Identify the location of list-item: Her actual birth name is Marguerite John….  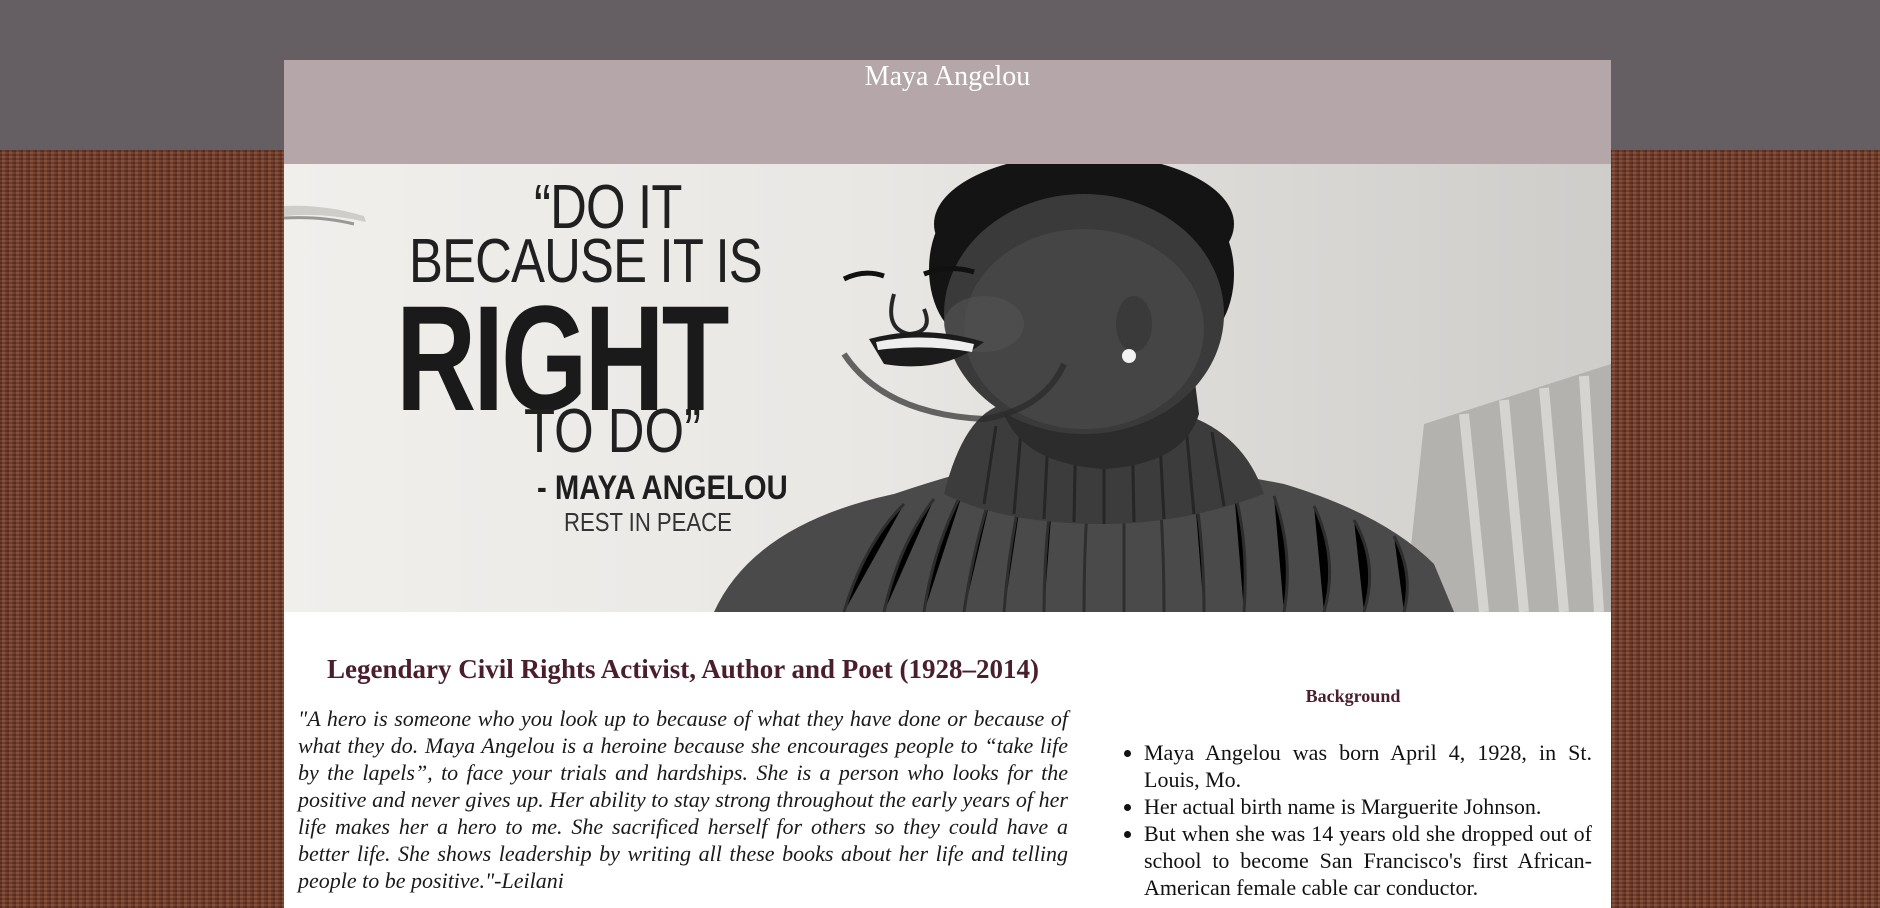
(1368, 806).